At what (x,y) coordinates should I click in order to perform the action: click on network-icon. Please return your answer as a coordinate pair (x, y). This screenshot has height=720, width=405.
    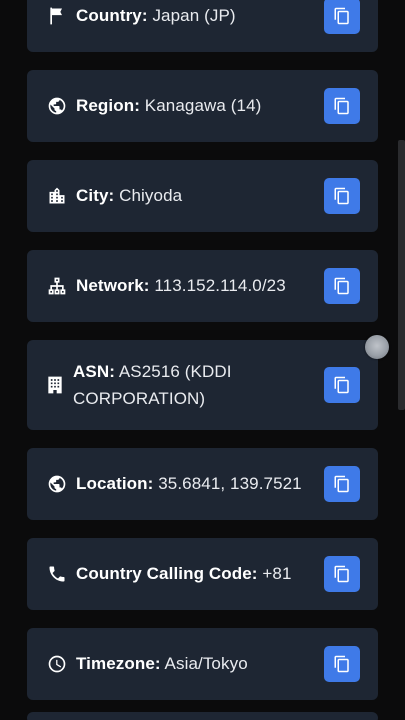
    Looking at the image, I should click on (57, 286).